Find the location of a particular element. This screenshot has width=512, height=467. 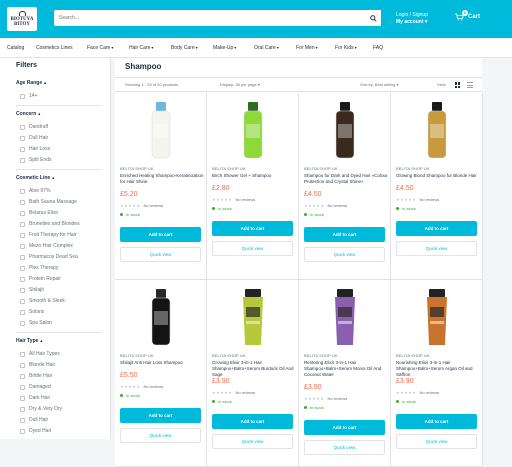

list-view-icon is located at coordinates (470, 85).